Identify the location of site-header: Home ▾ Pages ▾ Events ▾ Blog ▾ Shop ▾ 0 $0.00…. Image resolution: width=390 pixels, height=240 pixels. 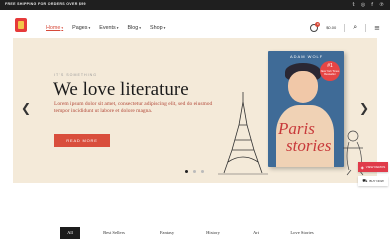
(195, 24).